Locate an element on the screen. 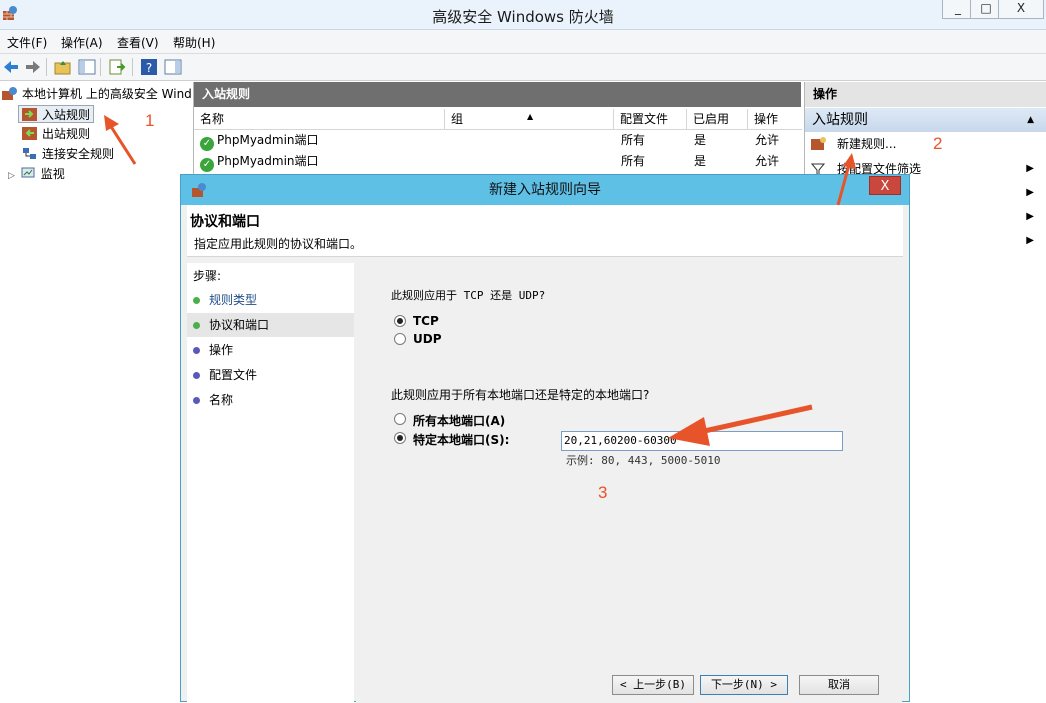 The image size is (1046, 703). expand-chevron-icon: ▷ is located at coordinates (11, 176).